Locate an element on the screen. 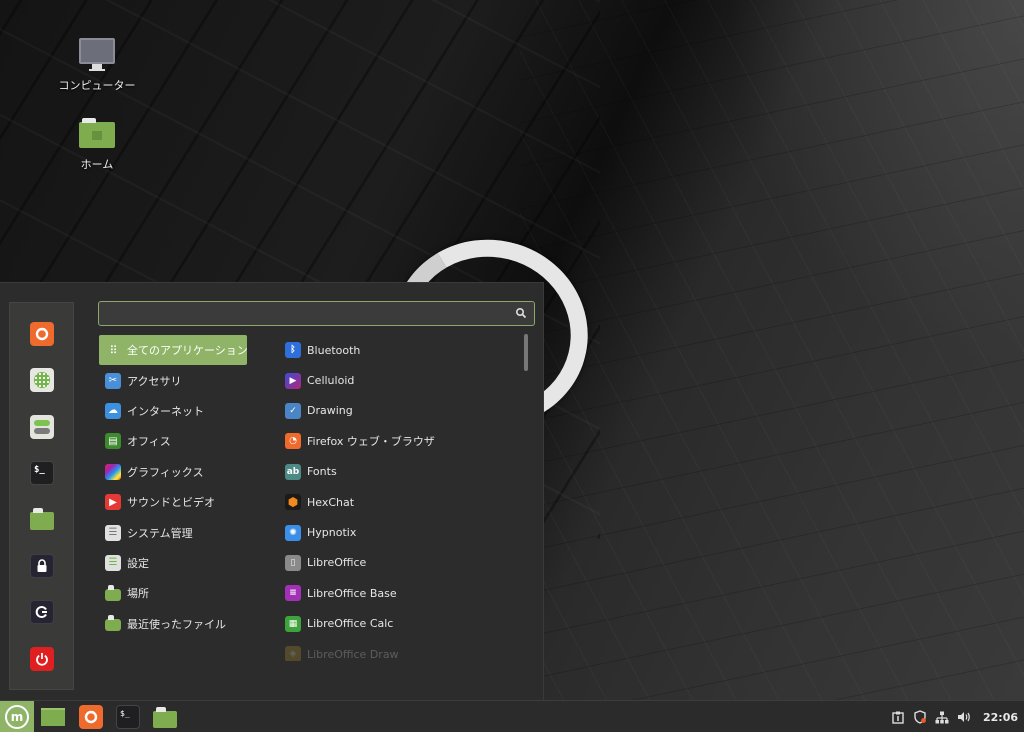 Image resolution: width=1024 pixels, height=732 pixels. app-label: Firefox ウェブ・ブラウザ is located at coordinates (371, 442).